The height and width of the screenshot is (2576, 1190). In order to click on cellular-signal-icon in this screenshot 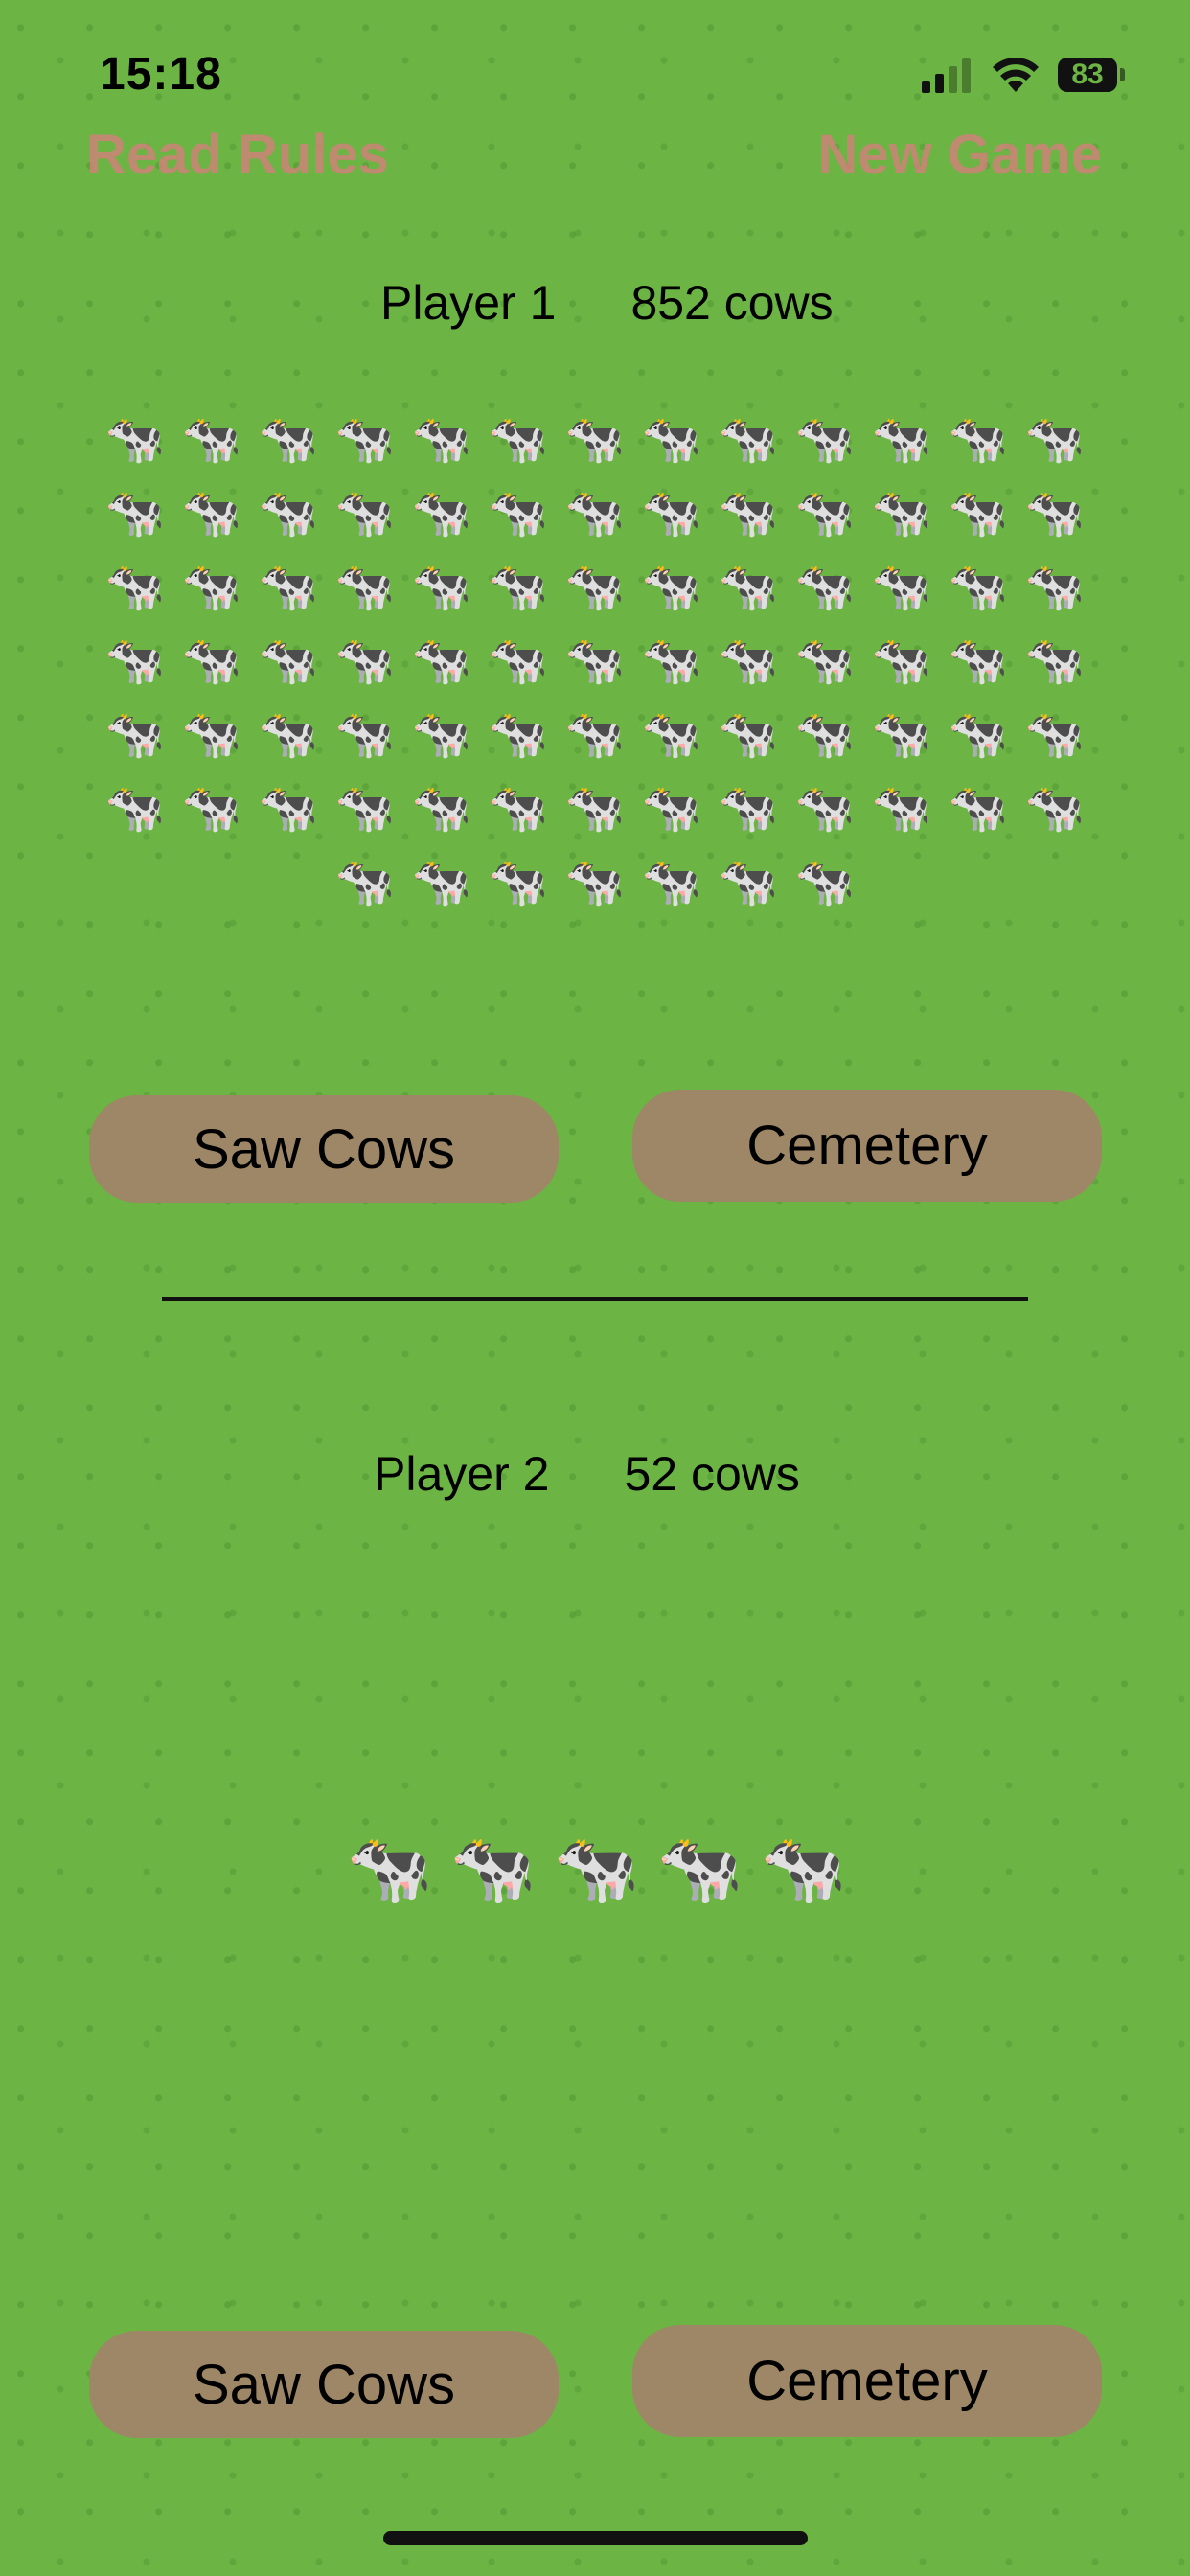, I will do `click(948, 75)`.